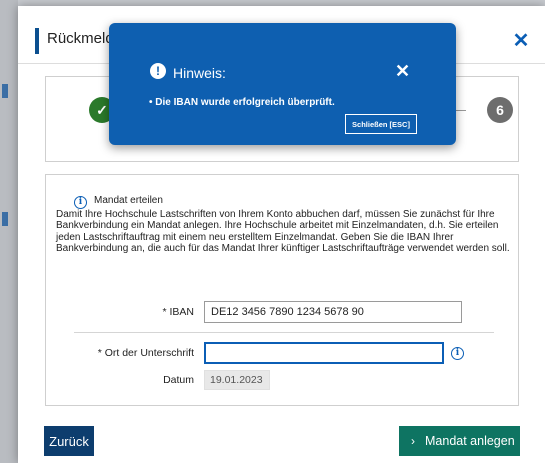  Describe the element at coordinates (178, 312) in the screenshot. I see `iban-label: * IBAN` at that location.